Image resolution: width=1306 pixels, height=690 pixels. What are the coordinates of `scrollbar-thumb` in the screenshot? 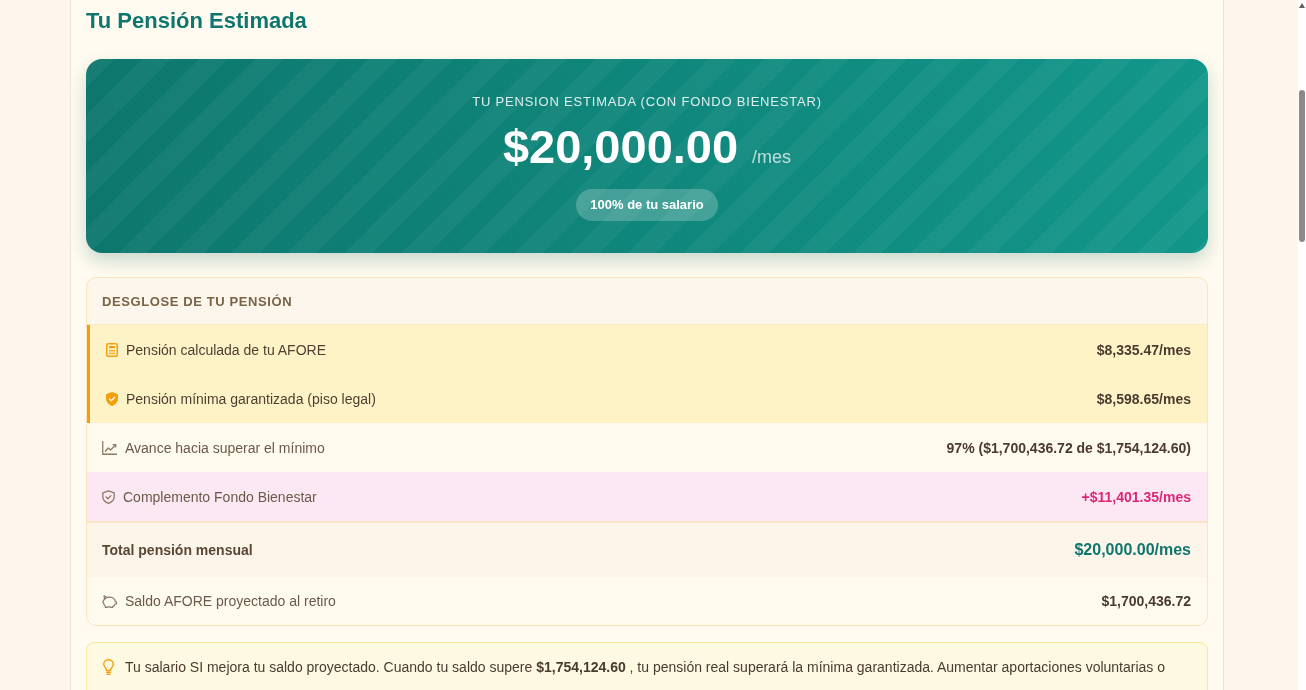 It's located at (1302, 166).